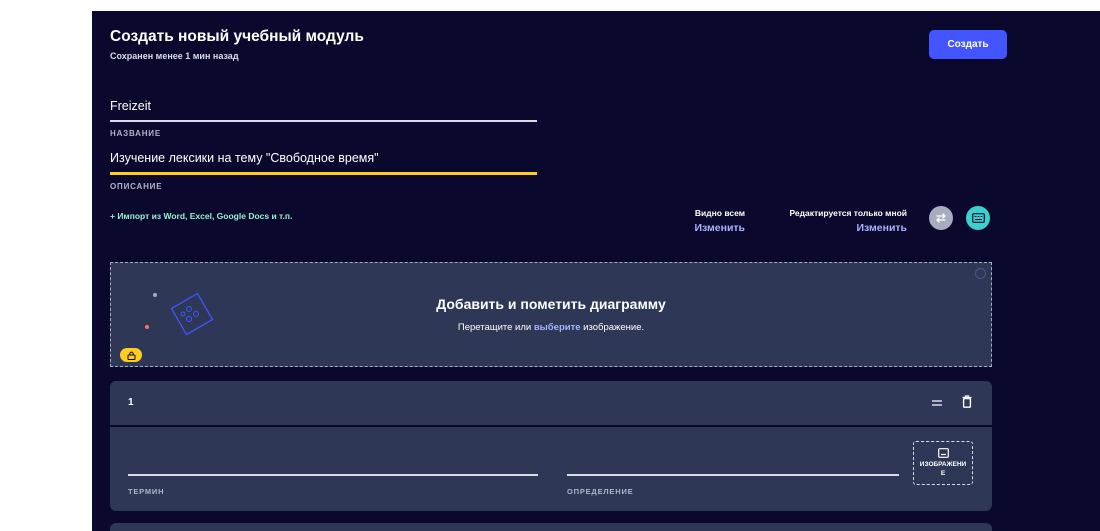 The height and width of the screenshot is (531, 1100). I want to click on saved-status: Сохранен менее 1 мин назад, so click(174, 56).